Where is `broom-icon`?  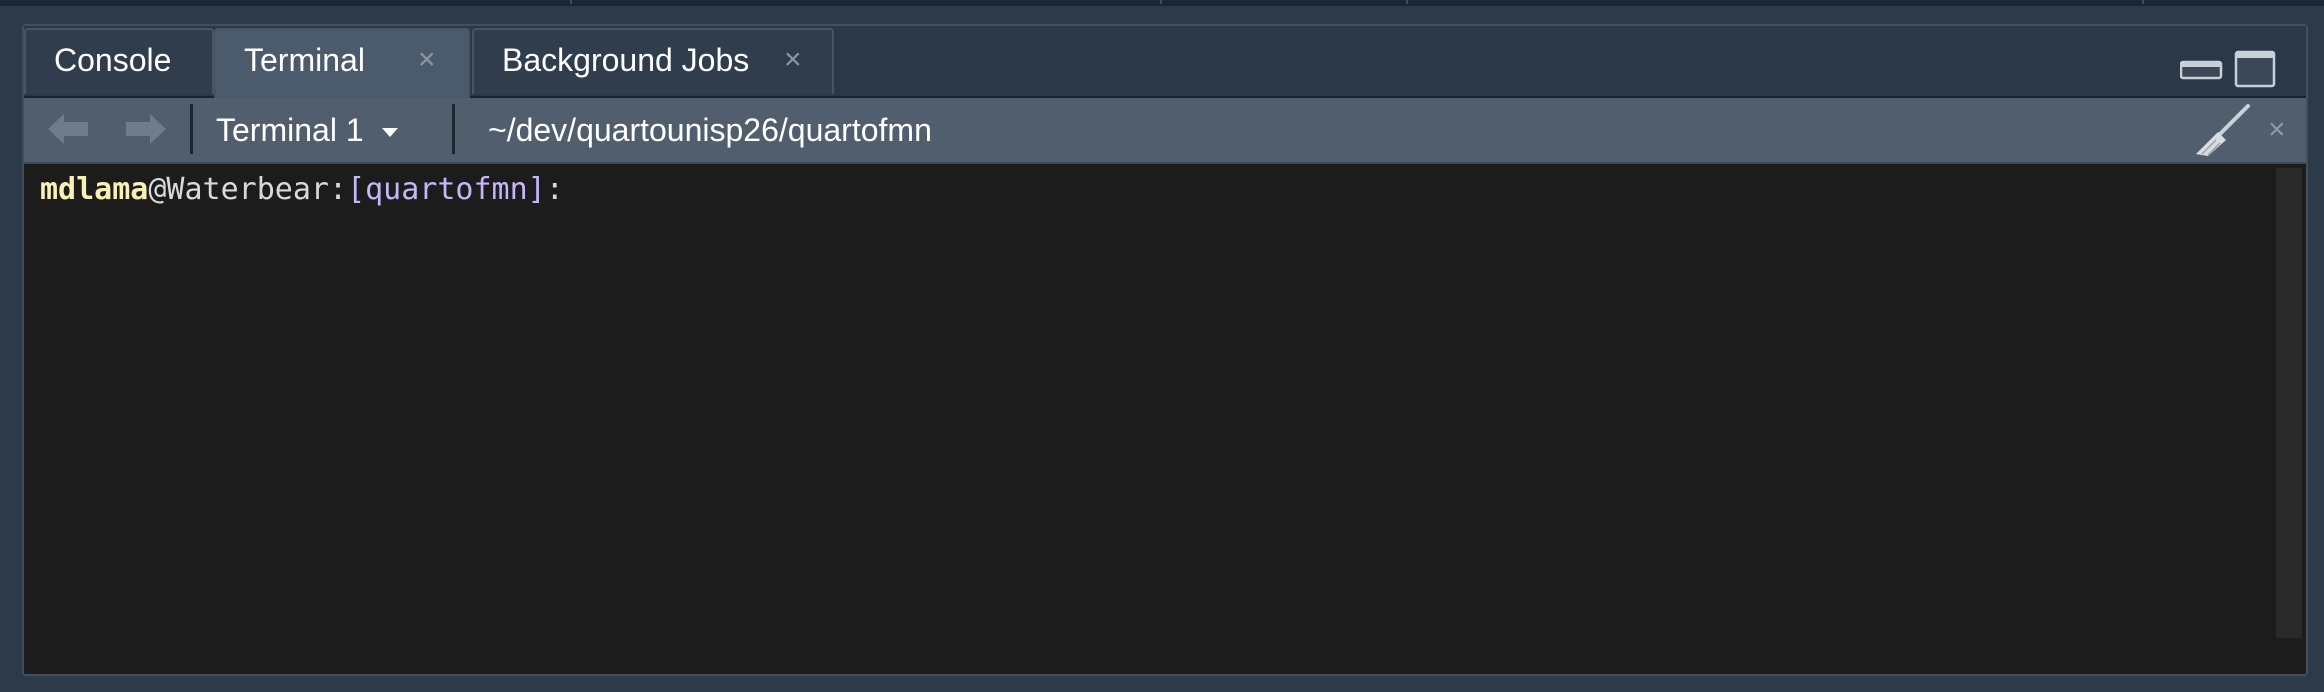 broom-icon is located at coordinates (2222, 130).